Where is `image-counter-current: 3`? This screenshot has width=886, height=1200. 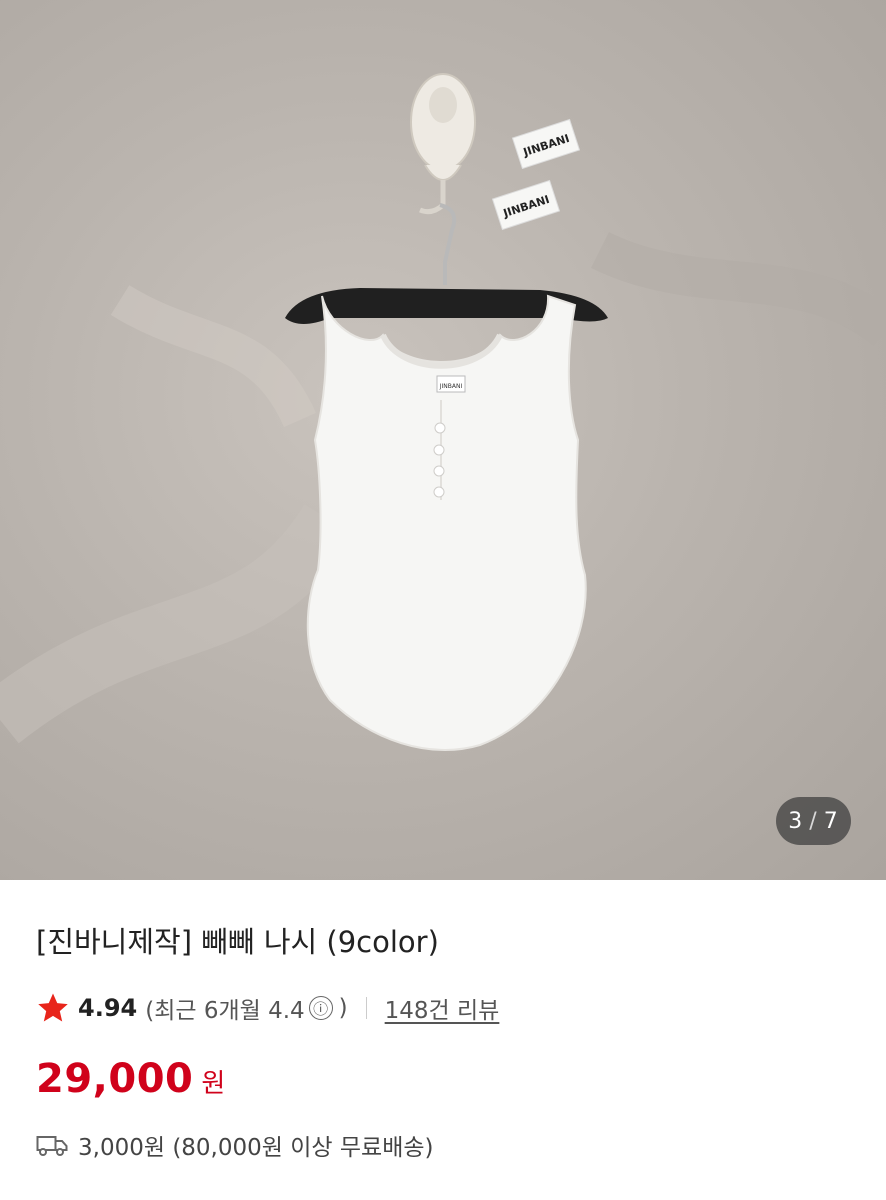
image-counter-current: 3 is located at coordinates (796, 821).